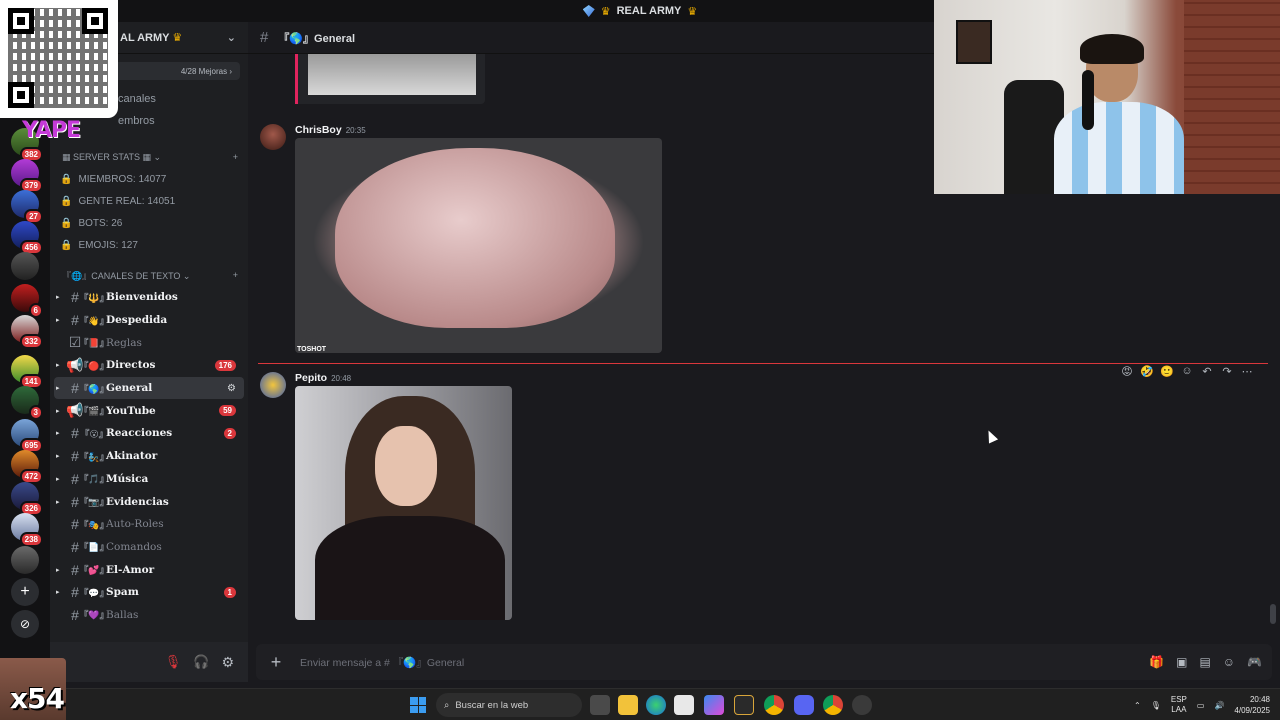 The image size is (1280, 720). Describe the element at coordinates (149, 662) in the screenshot. I see `user-panel: 🎙 🎧 ⚙` at that location.